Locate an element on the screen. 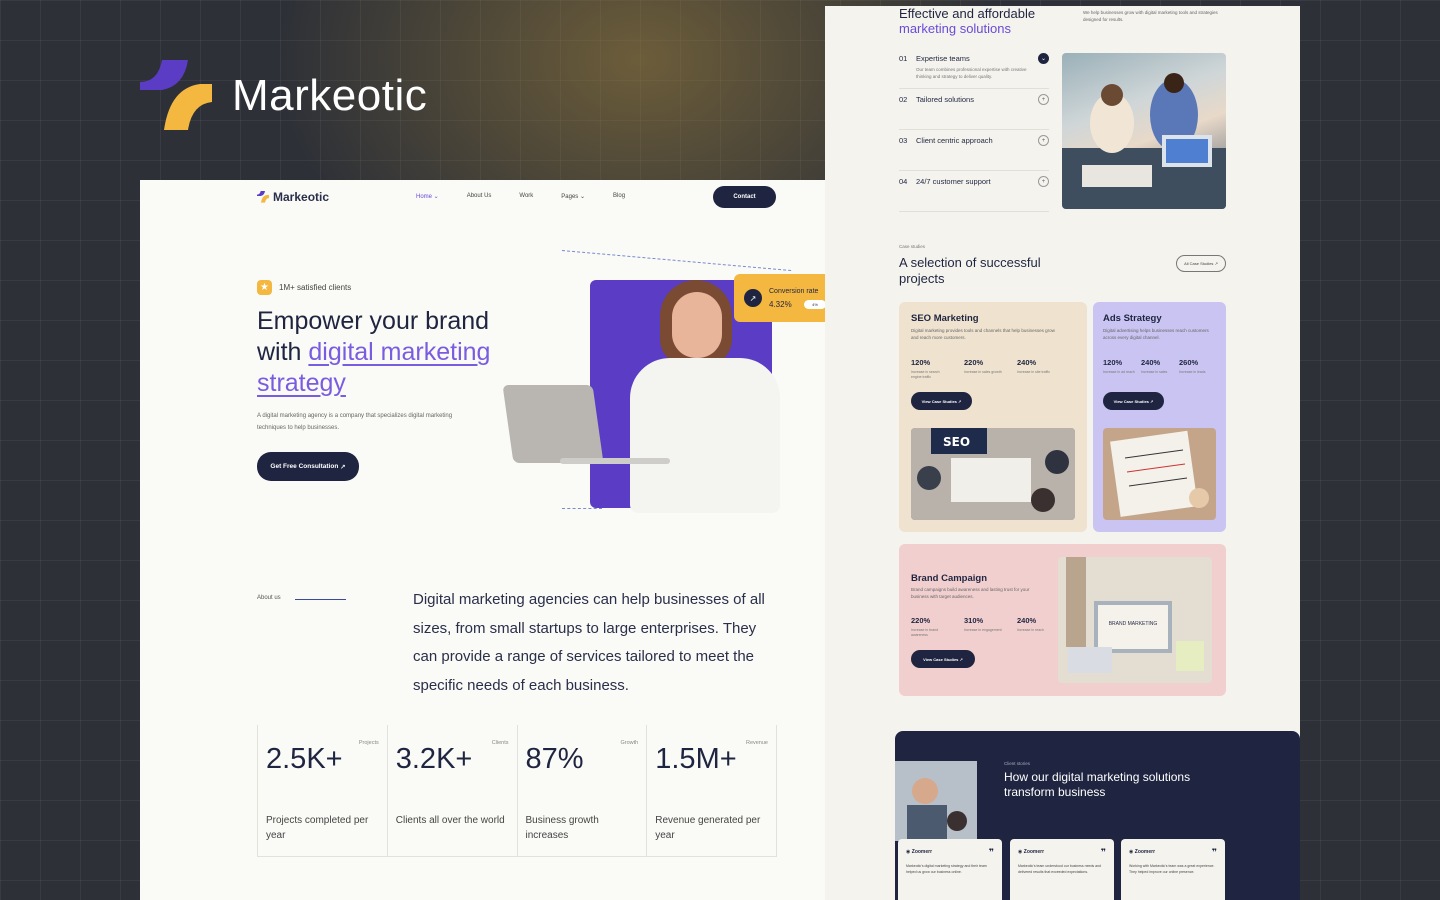 The image size is (1440, 900). stat-tag: Revenue is located at coordinates (756, 743).